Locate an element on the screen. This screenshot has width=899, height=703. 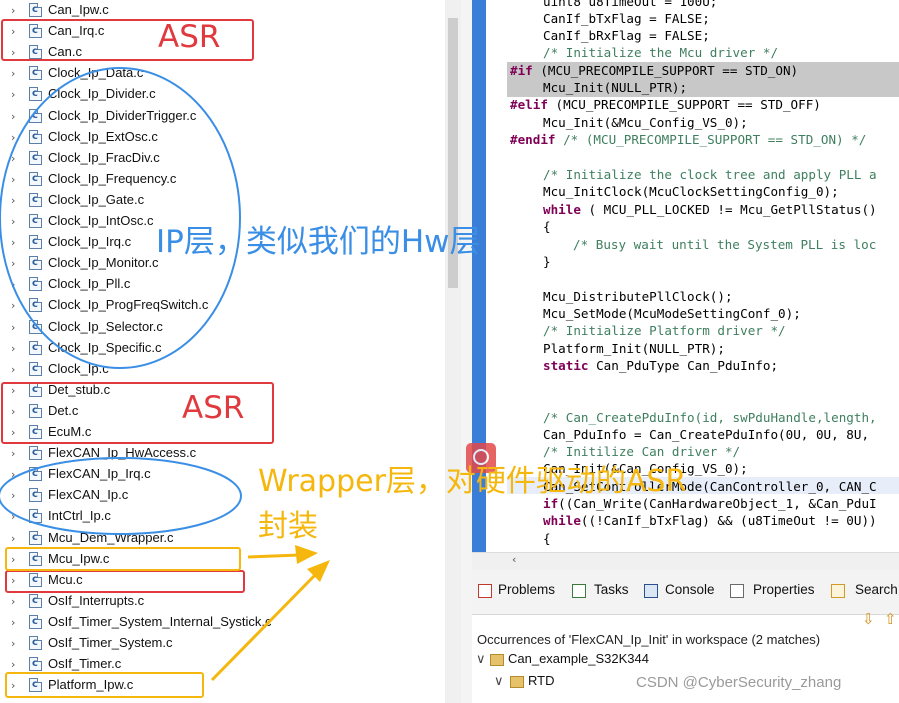
tree-item: › c Clock_Ip_Pll.c is located at coordinates (232, 284).